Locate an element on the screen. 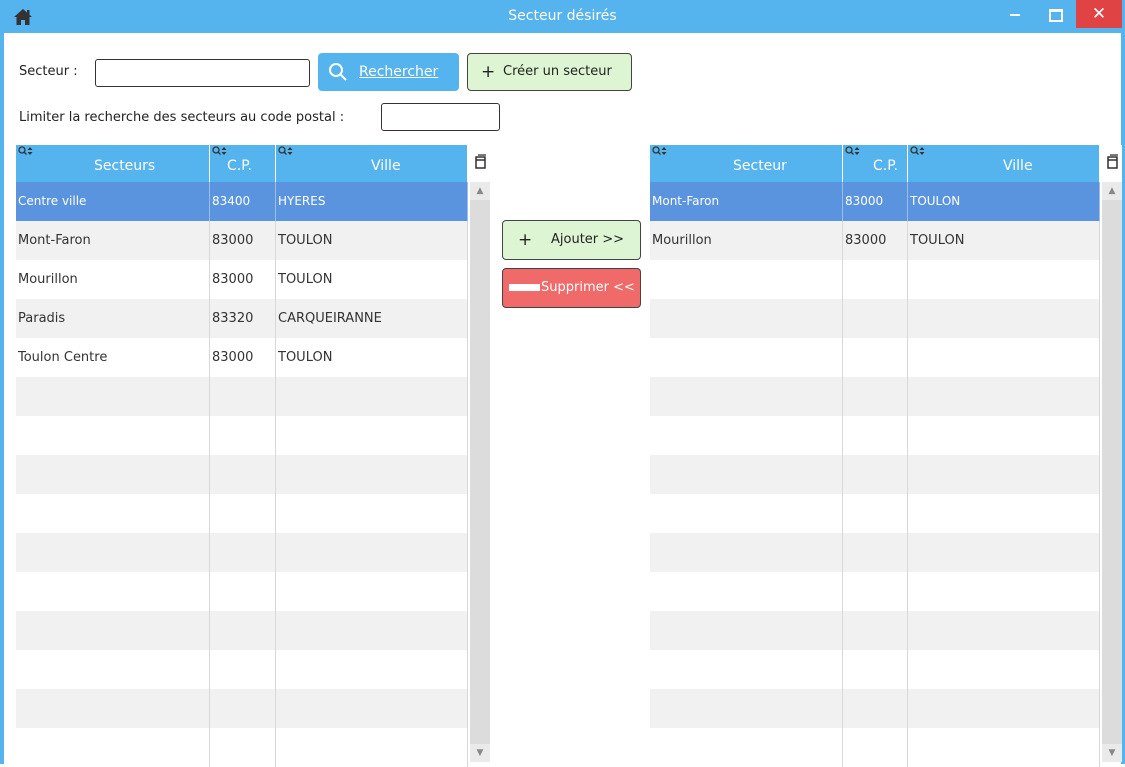  postal-code-input is located at coordinates (440, 117).